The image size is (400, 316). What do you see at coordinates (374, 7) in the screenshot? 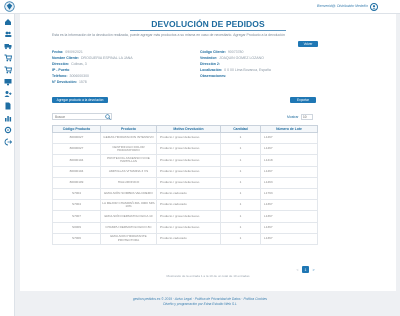
I see `avatar-icon` at bounding box center [374, 7].